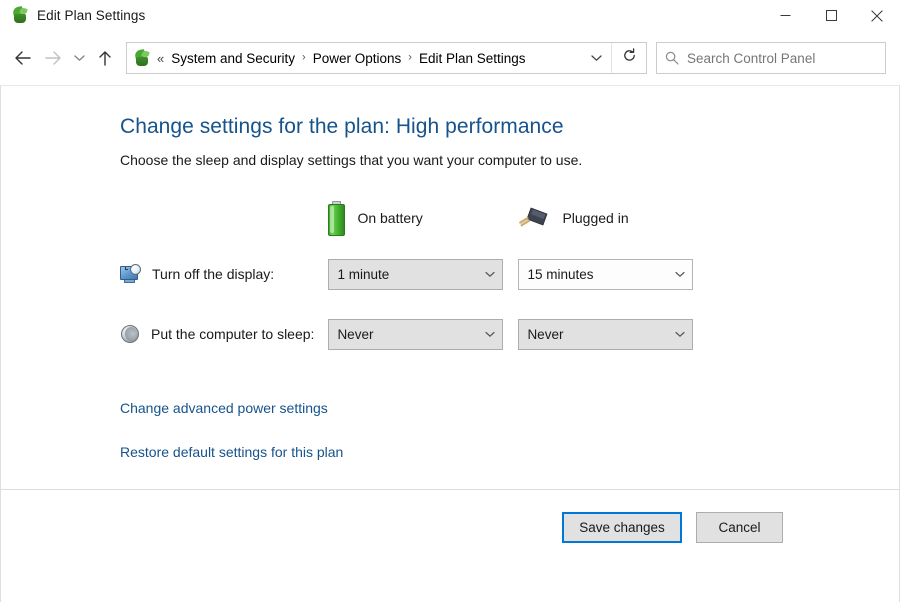 The width and height of the screenshot is (900, 603). I want to click on dropdown-sleep-plugged-in: Never, so click(606, 334).